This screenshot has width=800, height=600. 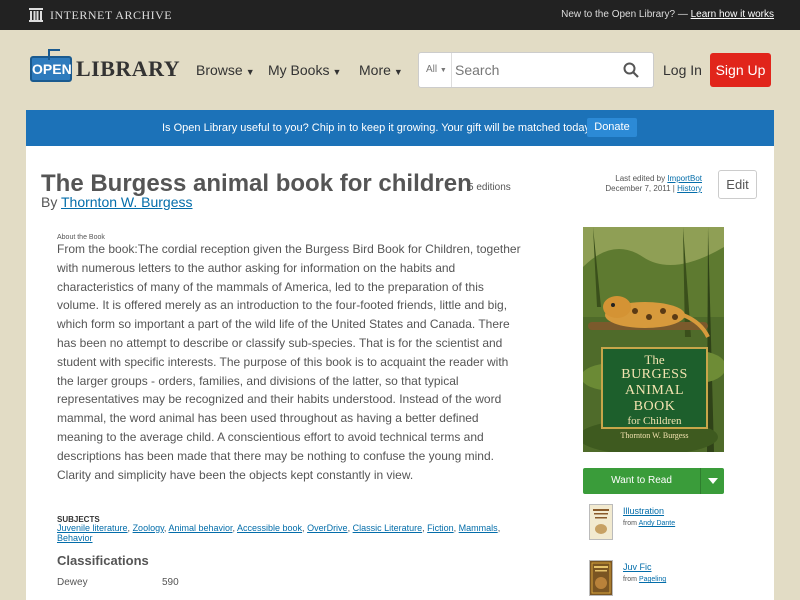 What do you see at coordinates (740, 70) in the screenshot?
I see `signup-button: Sign Up` at bounding box center [740, 70].